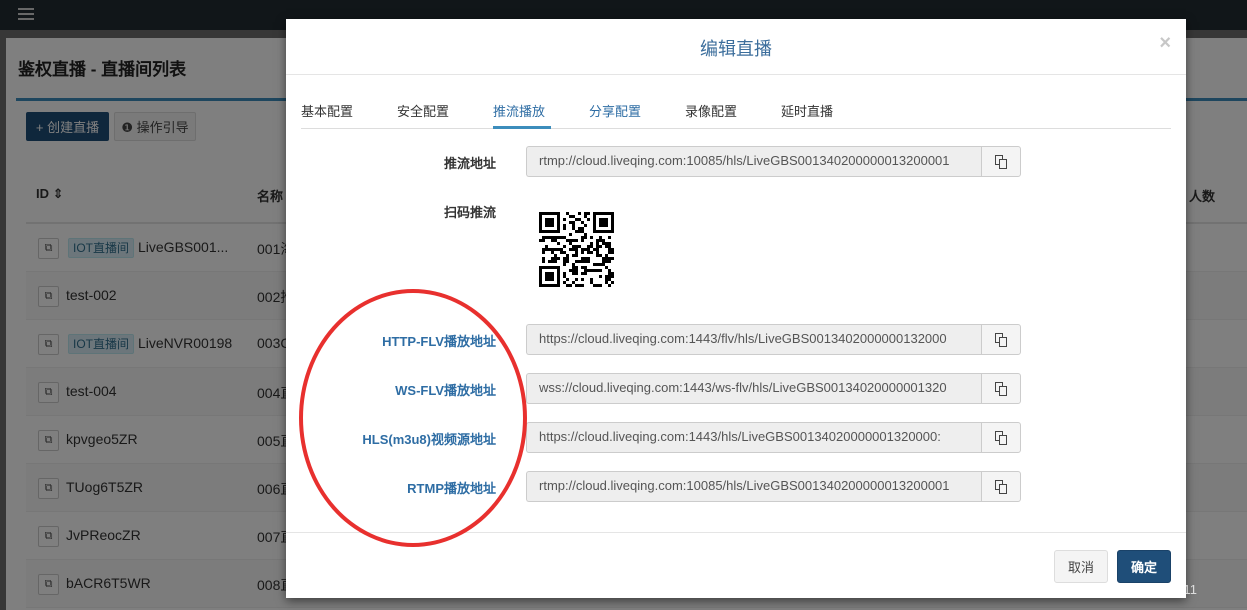 The height and width of the screenshot is (610, 1247). I want to click on watermark: https://blog.csdn.net/Marvin1311, so click(1103, 589).